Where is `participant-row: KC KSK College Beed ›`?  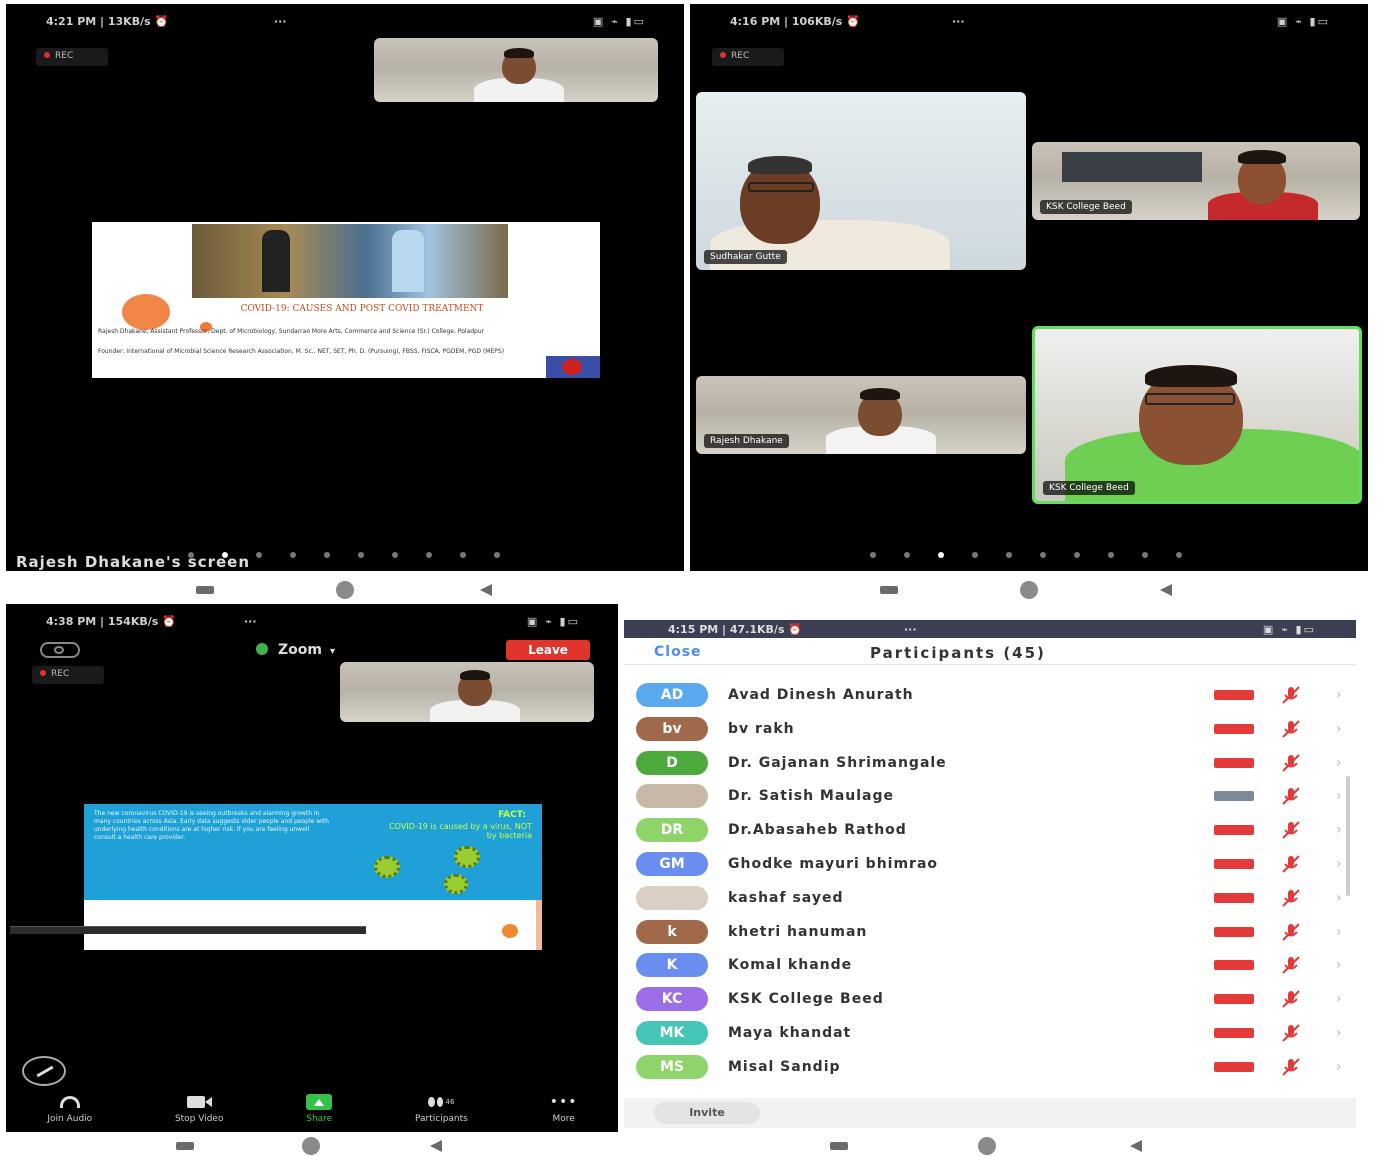
participant-row: KC KSK College Beed › is located at coordinates (990, 999).